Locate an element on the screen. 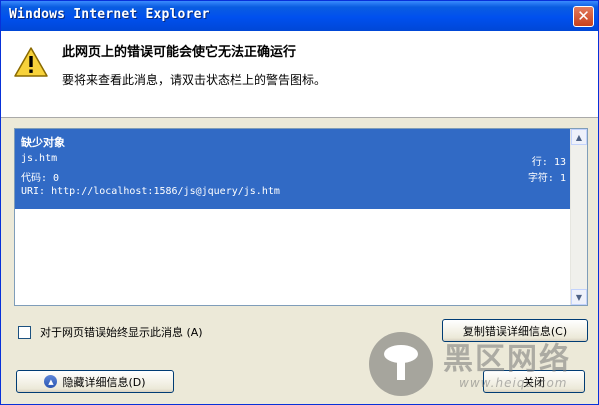  scroll-down-button: ▼ is located at coordinates (579, 297).